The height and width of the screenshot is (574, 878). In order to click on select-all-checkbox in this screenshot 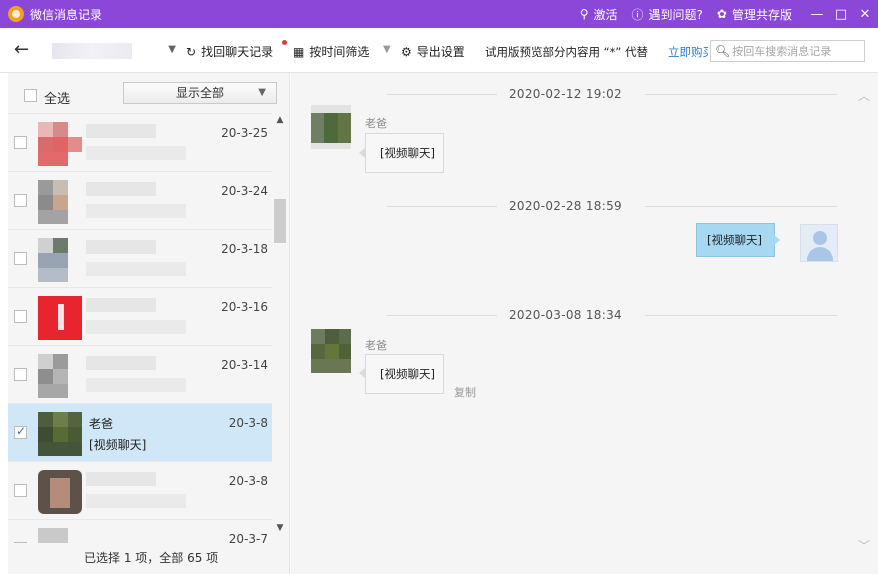, I will do `click(30, 95)`.